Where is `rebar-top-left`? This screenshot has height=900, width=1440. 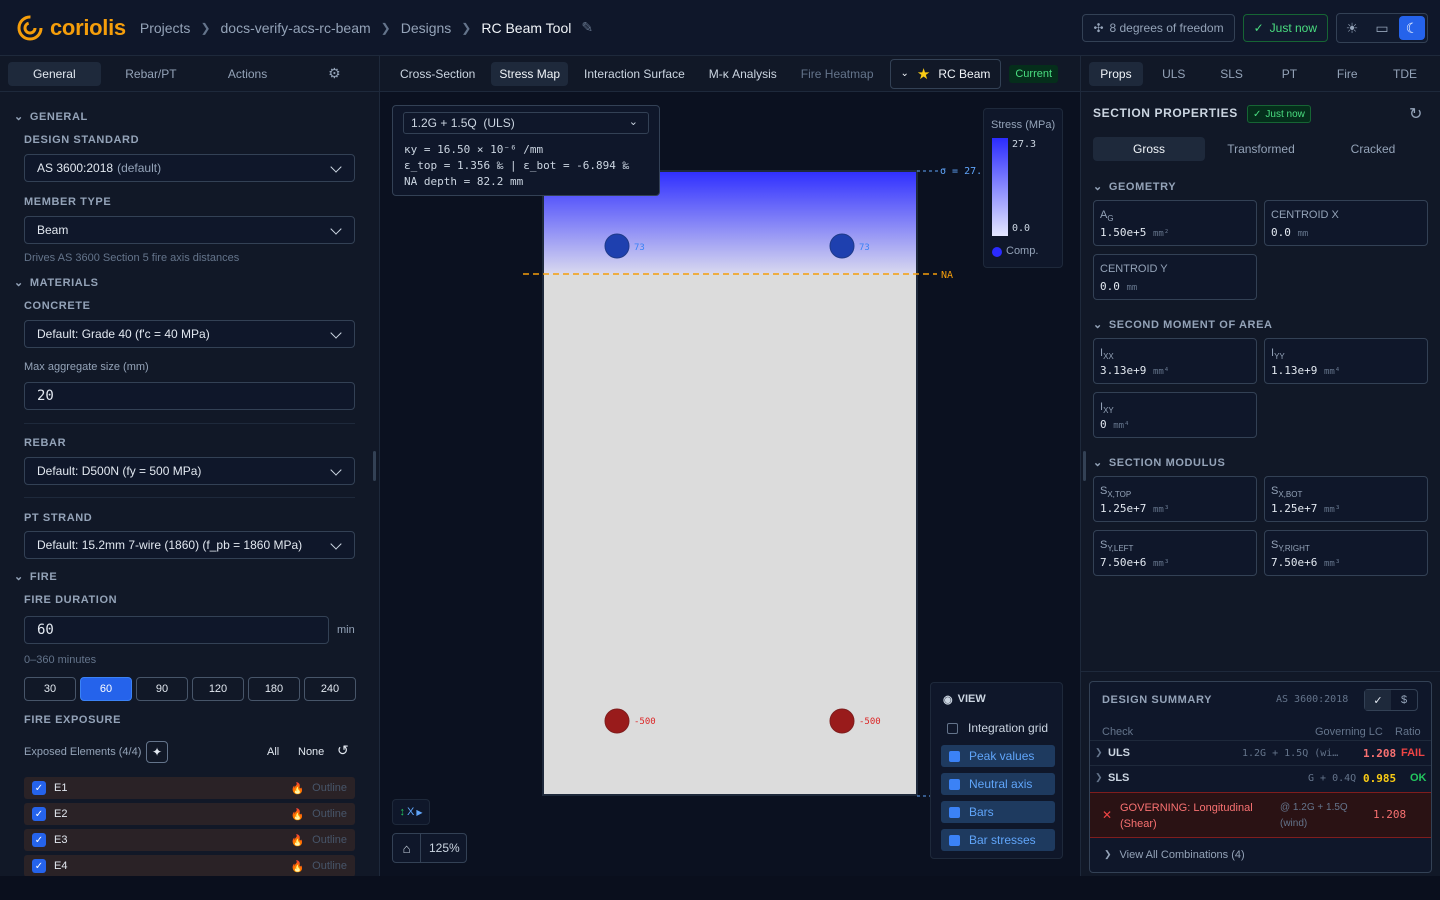 rebar-top-left is located at coordinates (617, 246).